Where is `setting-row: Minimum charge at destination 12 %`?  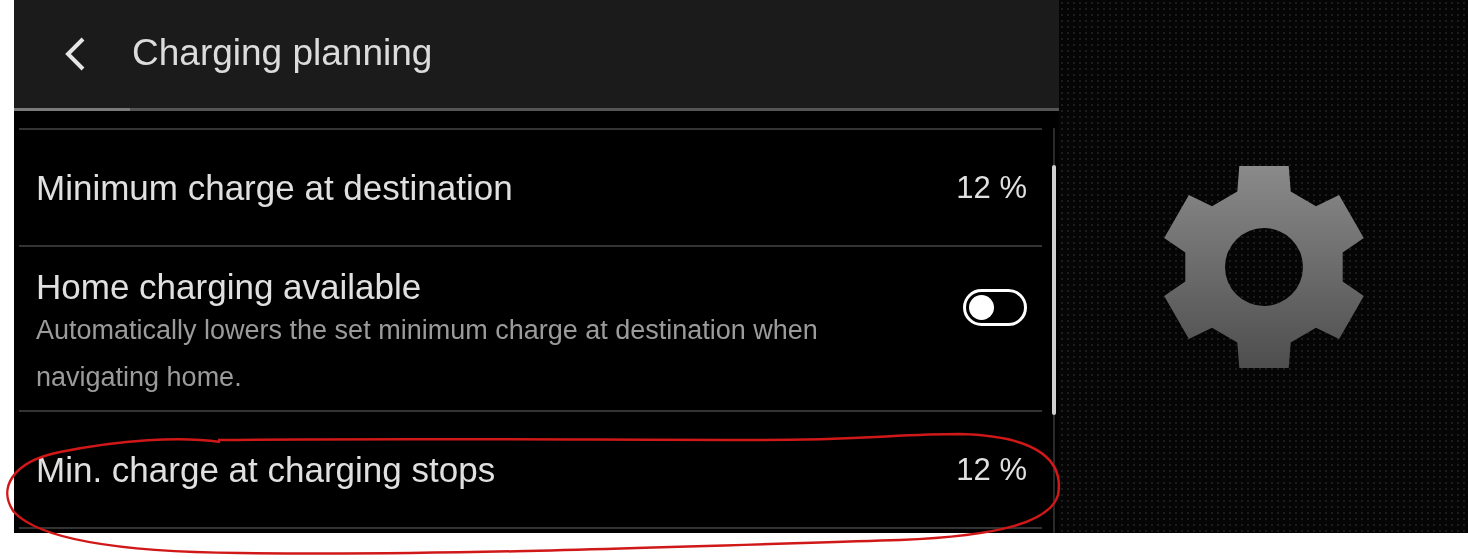 setting-row: Minimum charge at destination 12 % is located at coordinates (530, 188).